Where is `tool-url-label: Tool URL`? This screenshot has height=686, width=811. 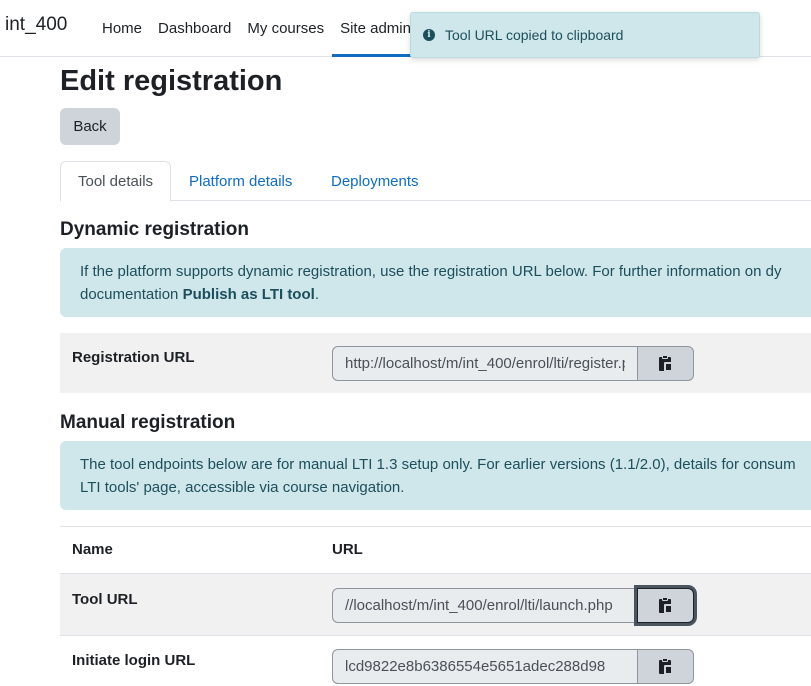
tool-url-label: Tool URL is located at coordinates (105, 599).